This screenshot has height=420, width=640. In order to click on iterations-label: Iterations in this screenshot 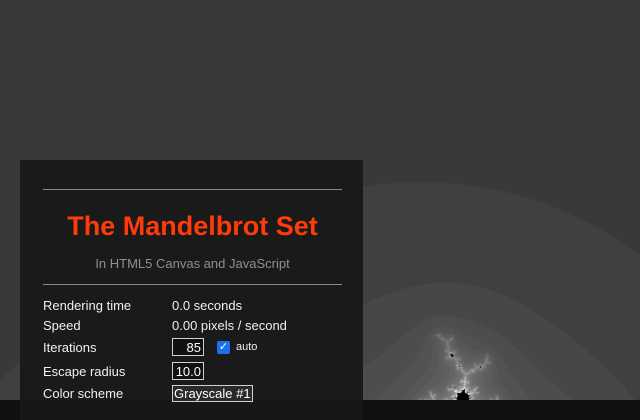, I will do `click(70, 347)`.